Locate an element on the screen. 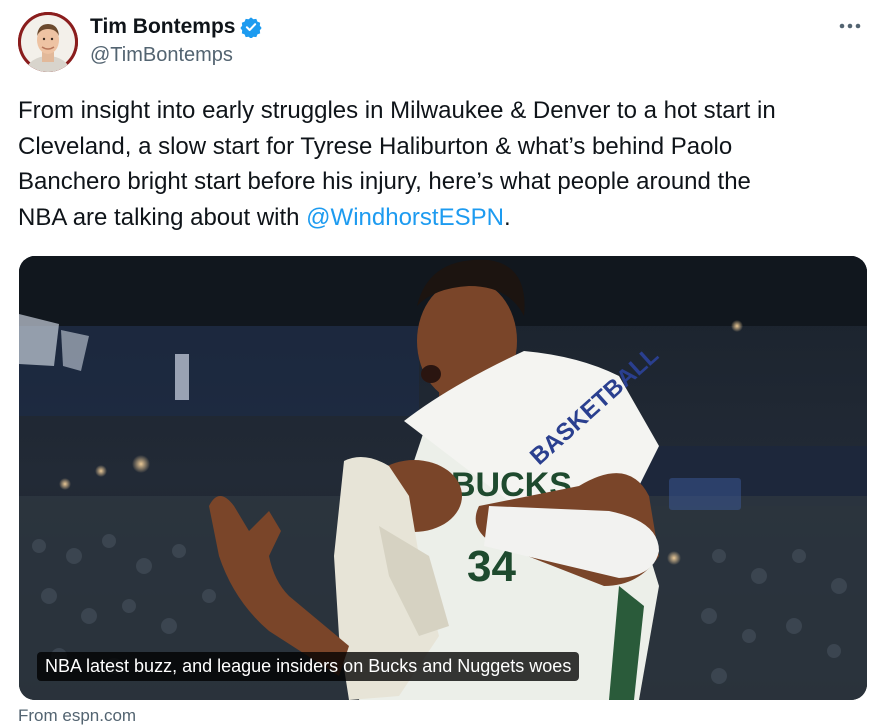 The width and height of the screenshot is (884, 726). author-handle: @TimBontemps is located at coordinates (176, 55).